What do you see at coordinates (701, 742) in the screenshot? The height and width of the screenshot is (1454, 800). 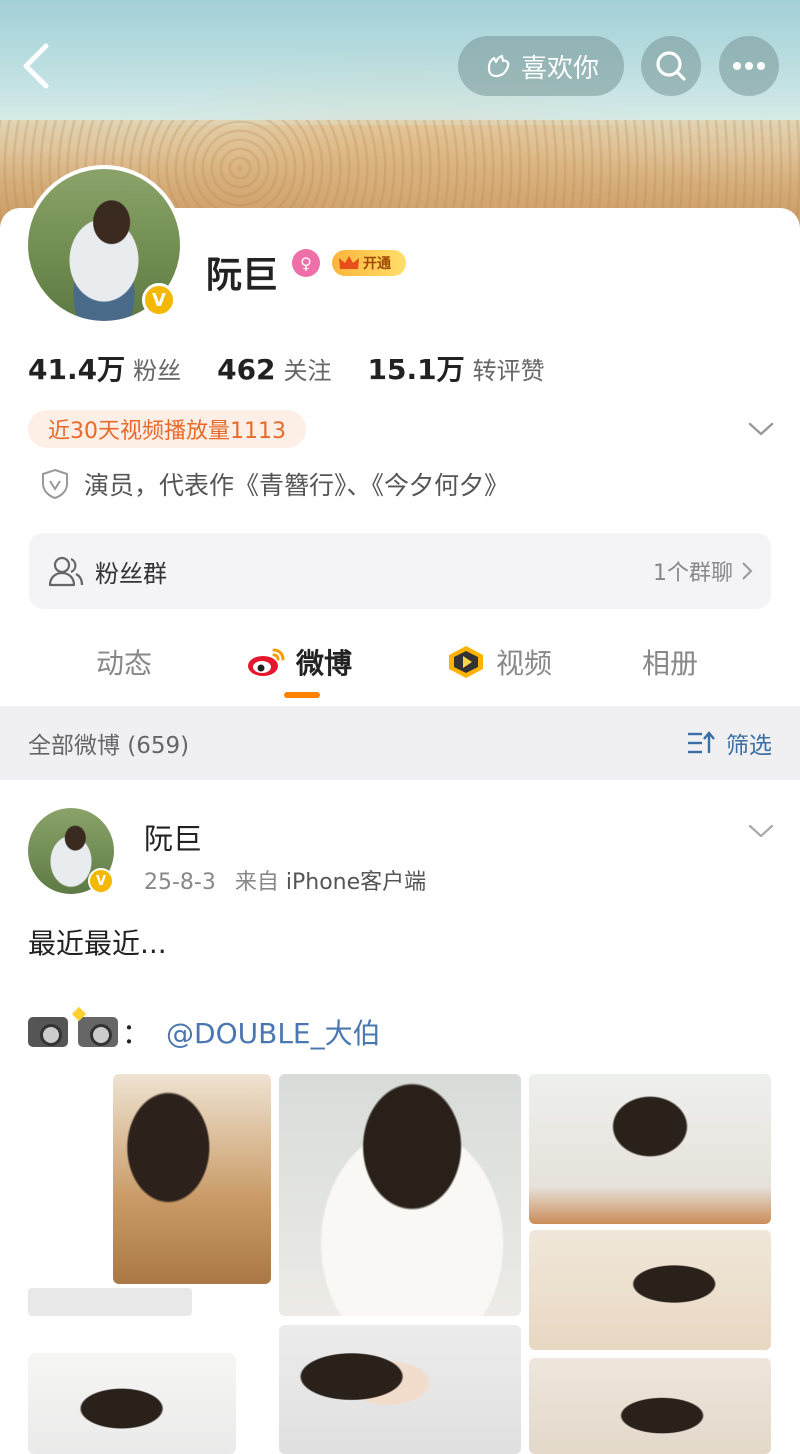 I see `filter-sort-icon` at bounding box center [701, 742].